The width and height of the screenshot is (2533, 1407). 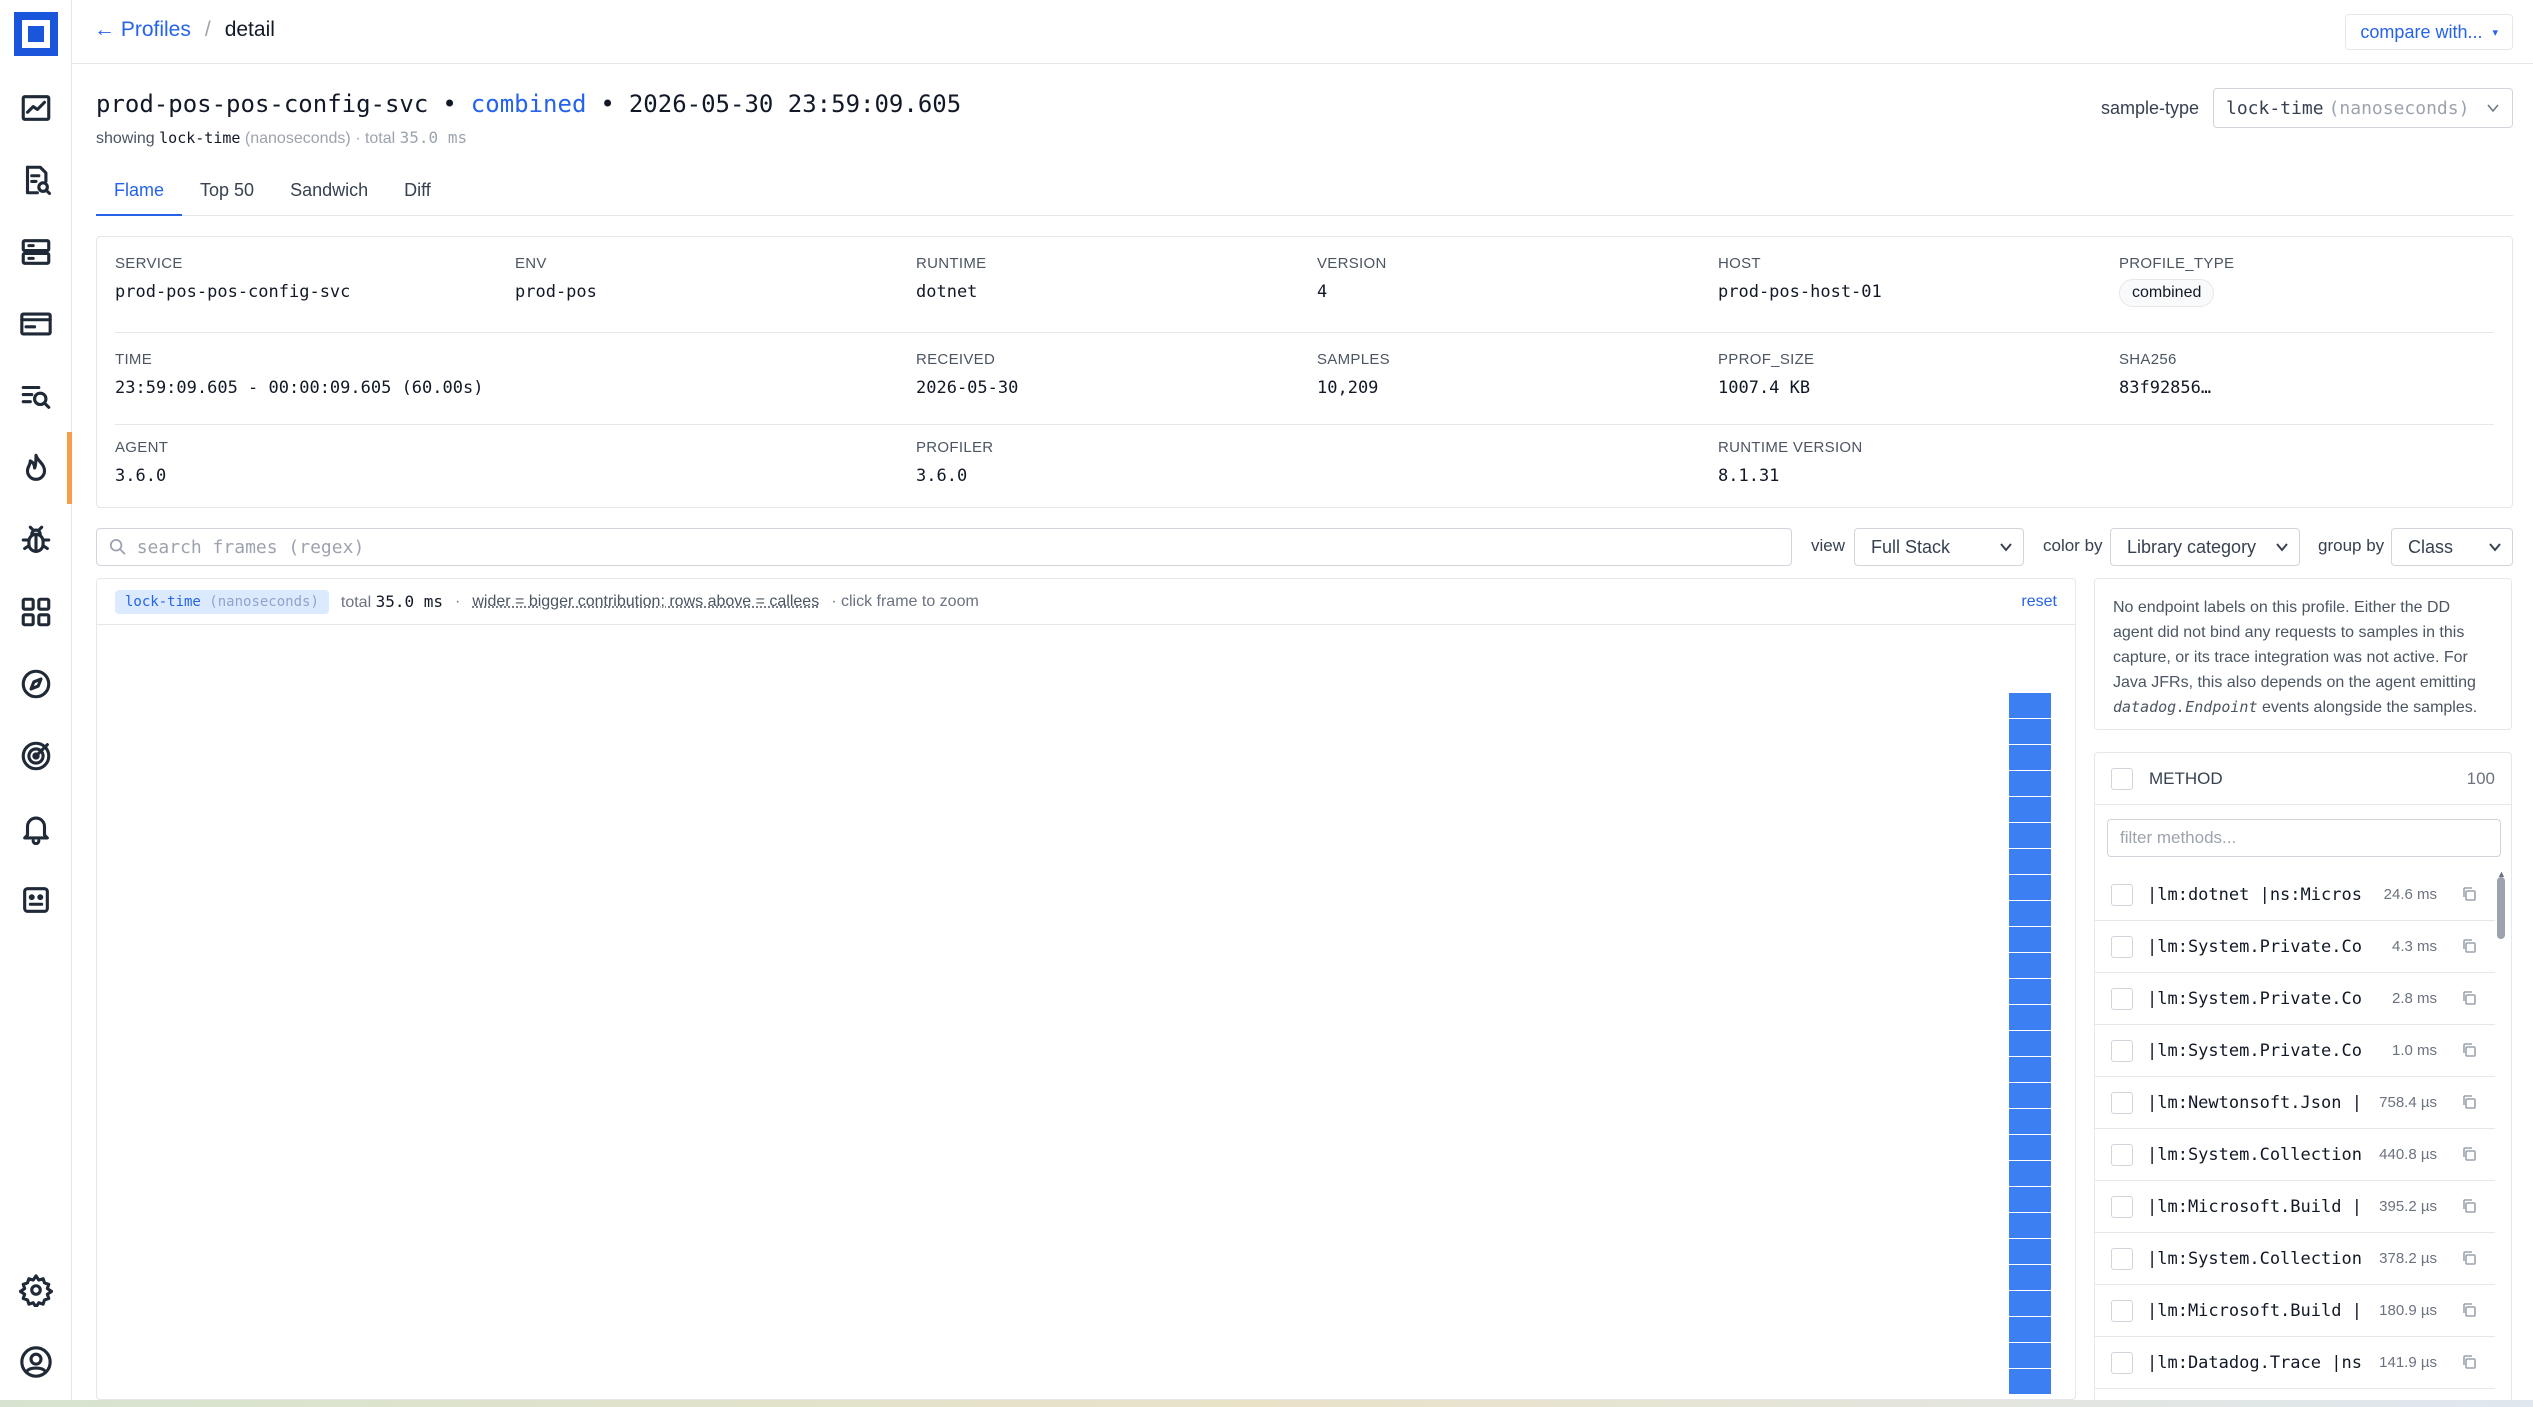 I want to click on sample-type-control: sample-type lock-time (nanoseconds), so click(x=2307, y=108).